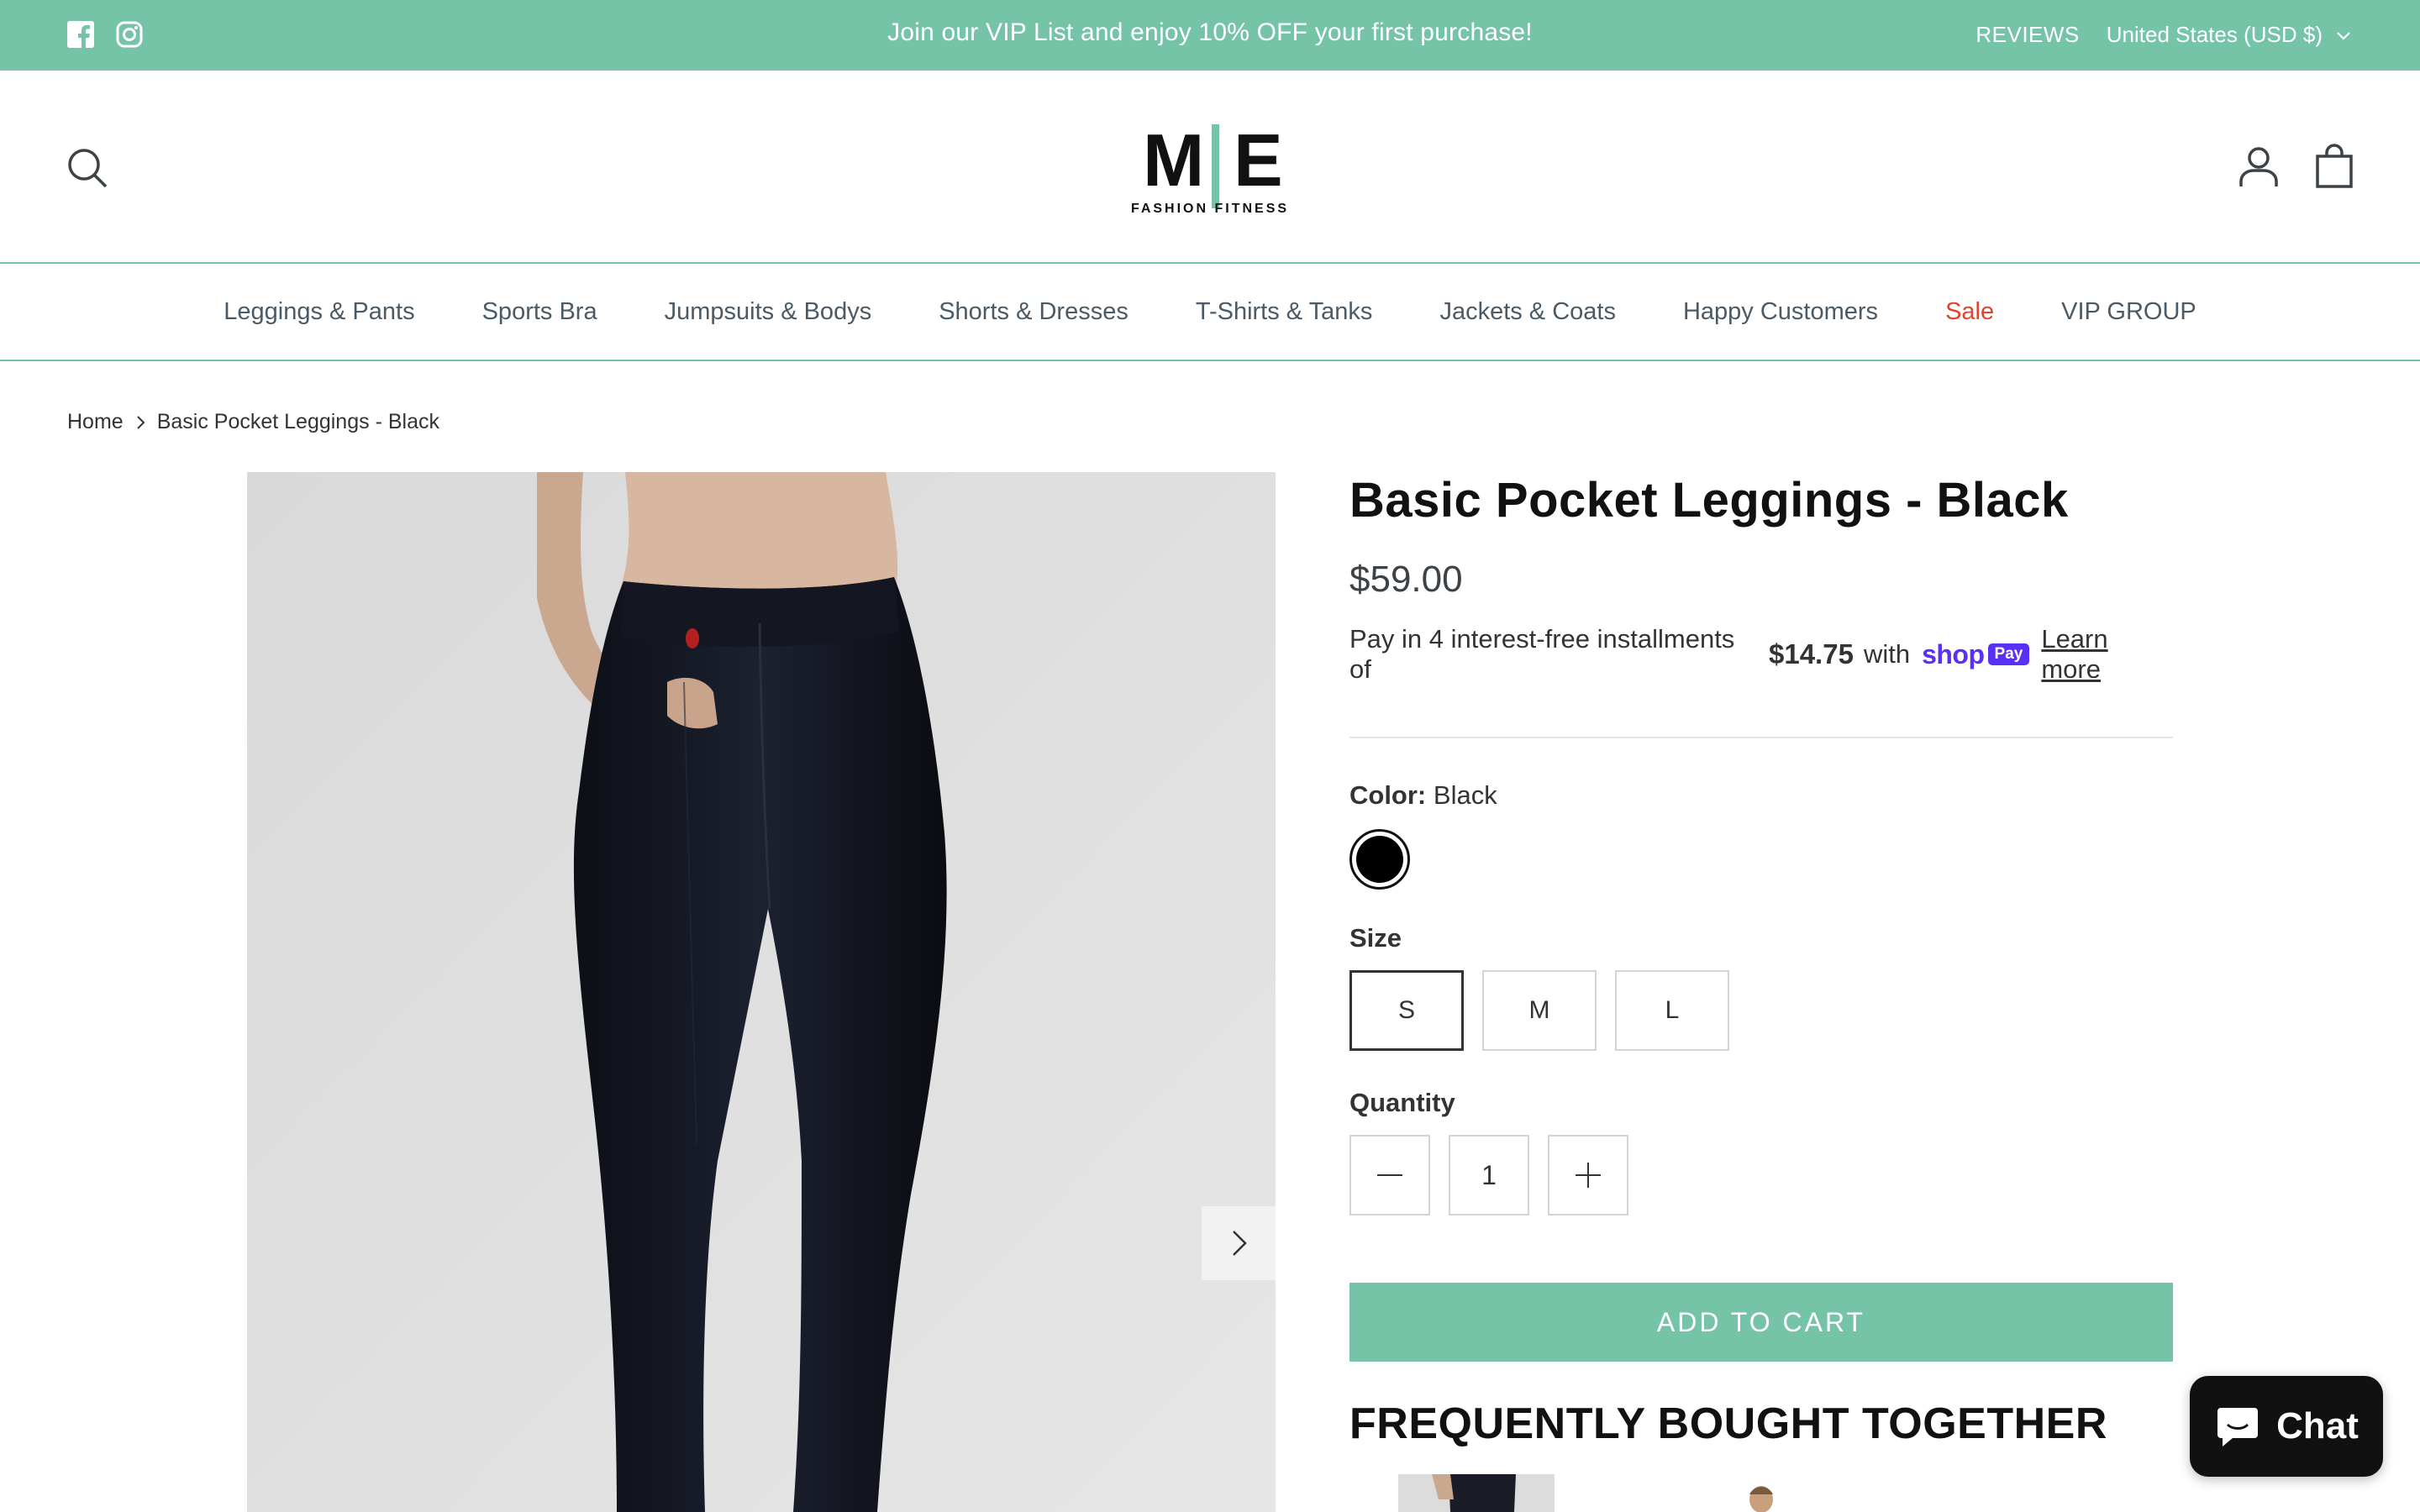  What do you see at coordinates (1761, 737) in the screenshot?
I see `divider` at bounding box center [1761, 737].